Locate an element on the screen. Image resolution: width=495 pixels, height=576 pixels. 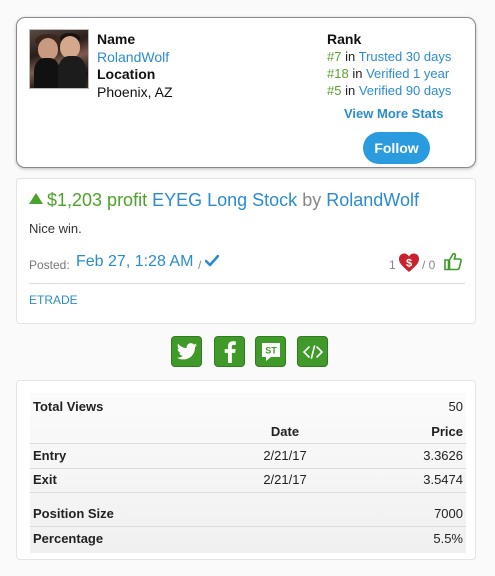
author-link: RolandWolf is located at coordinates (372, 200).